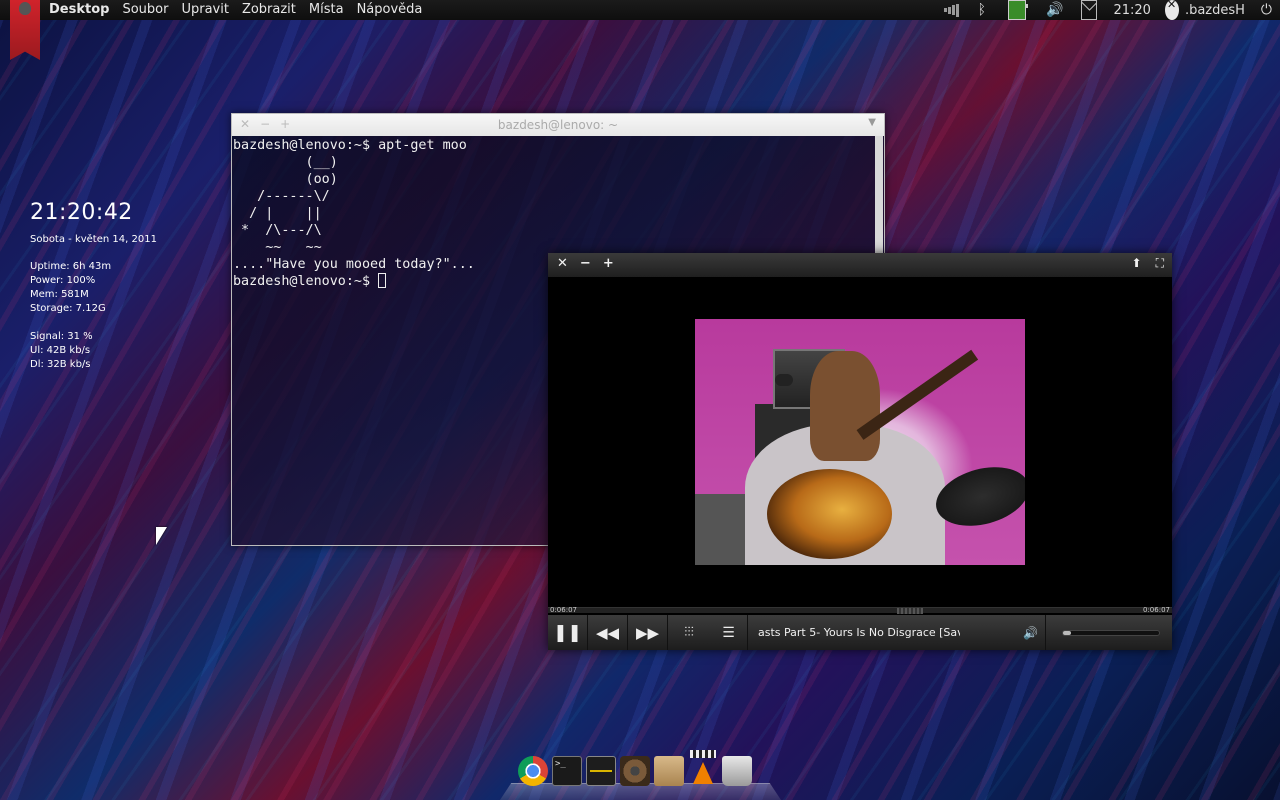  Describe the element at coordinates (567, 771) in the screenshot. I see `terminal-icon: >_` at that location.